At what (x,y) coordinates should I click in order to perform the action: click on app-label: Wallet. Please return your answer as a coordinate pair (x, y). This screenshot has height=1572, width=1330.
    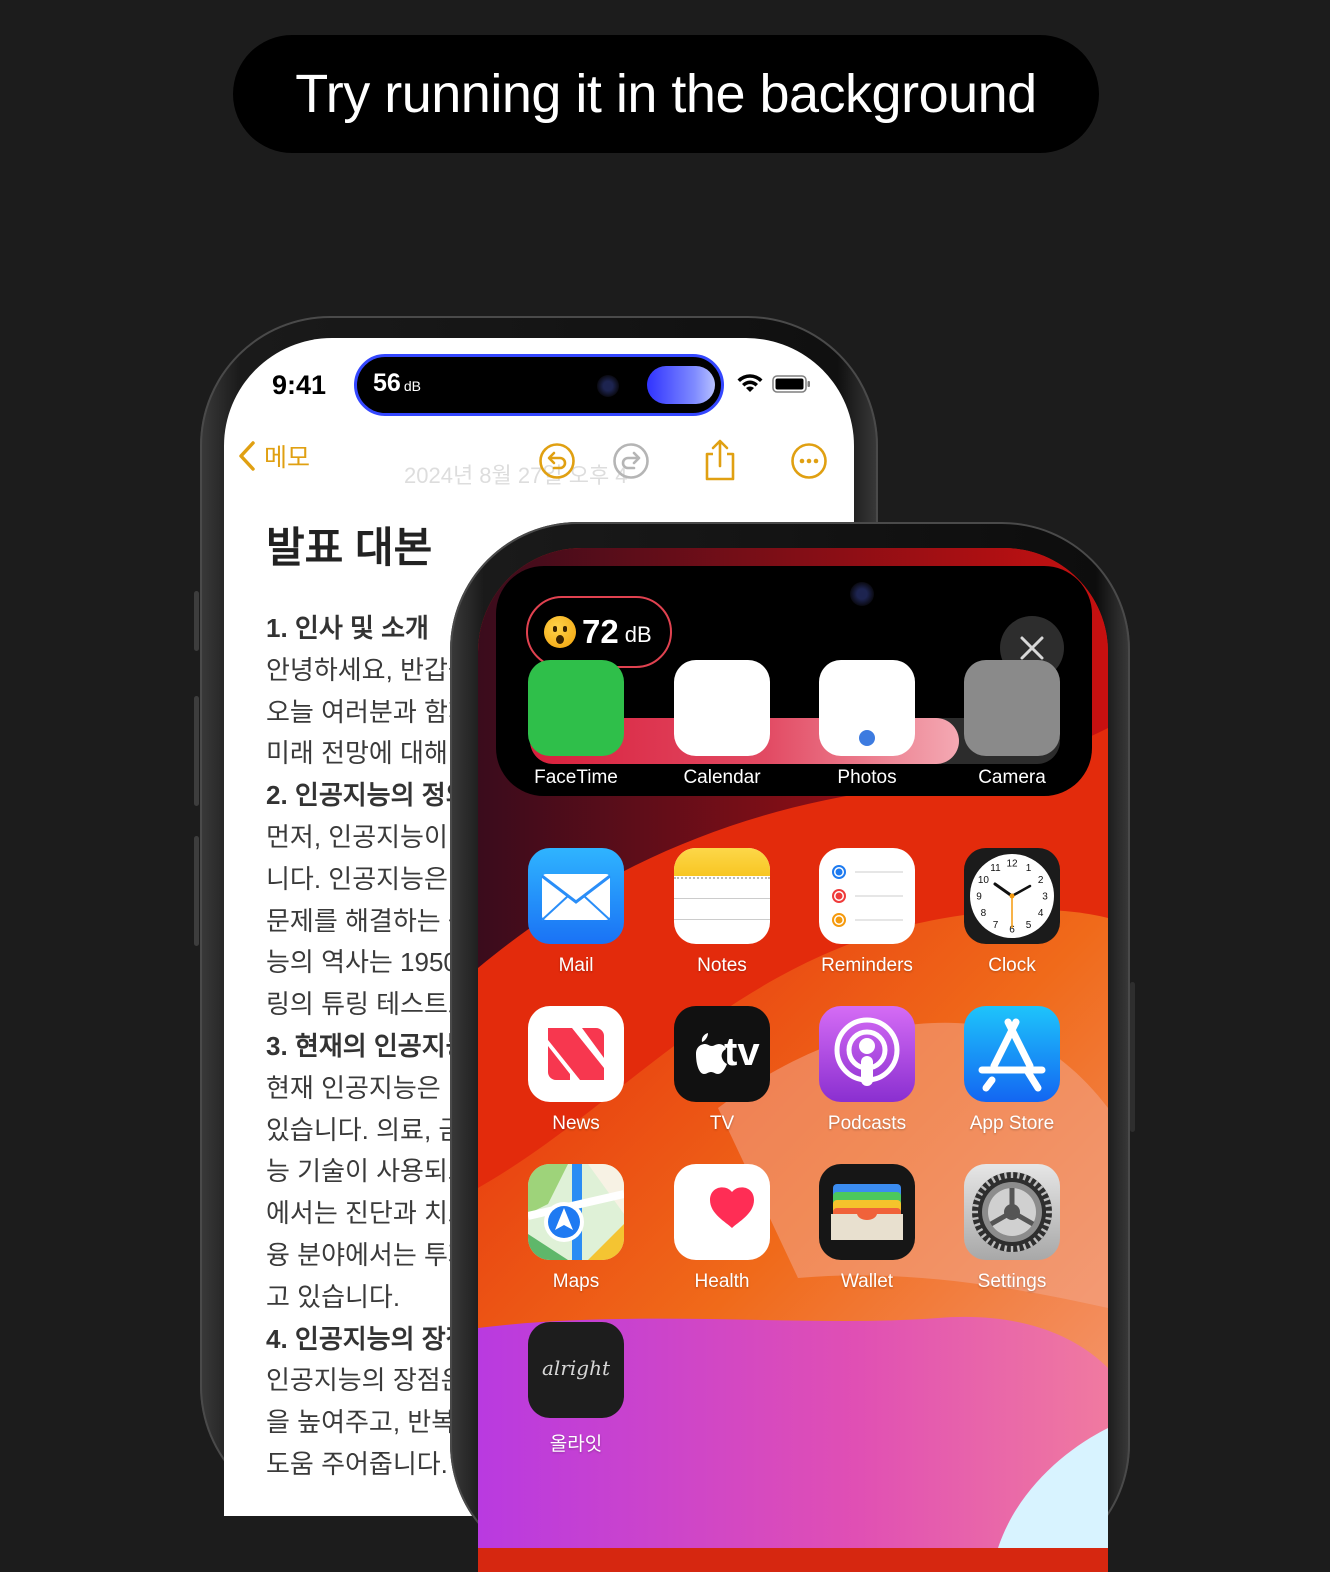
    Looking at the image, I should click on (867, 1281).